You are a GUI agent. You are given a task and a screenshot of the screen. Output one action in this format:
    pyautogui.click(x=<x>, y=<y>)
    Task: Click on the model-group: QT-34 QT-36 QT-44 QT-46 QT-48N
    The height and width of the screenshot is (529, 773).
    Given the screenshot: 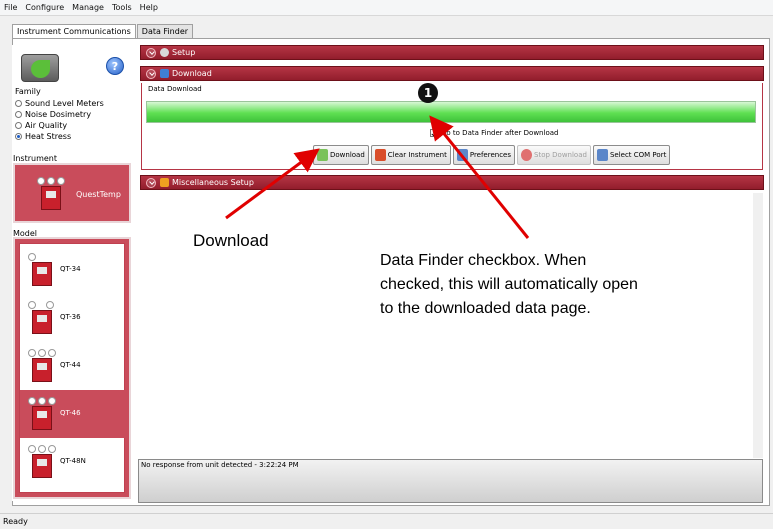 What is the action you would take?
    pyautogui.click(x=72, y=368)
    